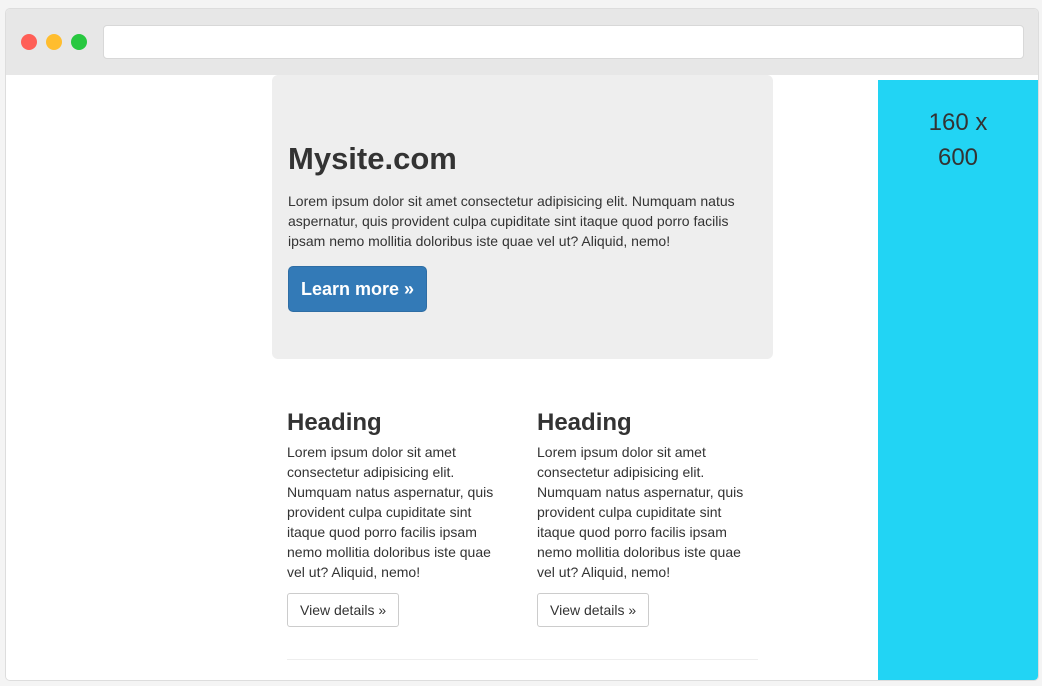  What do you see at coordinates (357, 289) in the screenshot?
I see `learn-more-button: Learn more »` at bounding box center [357, 289].